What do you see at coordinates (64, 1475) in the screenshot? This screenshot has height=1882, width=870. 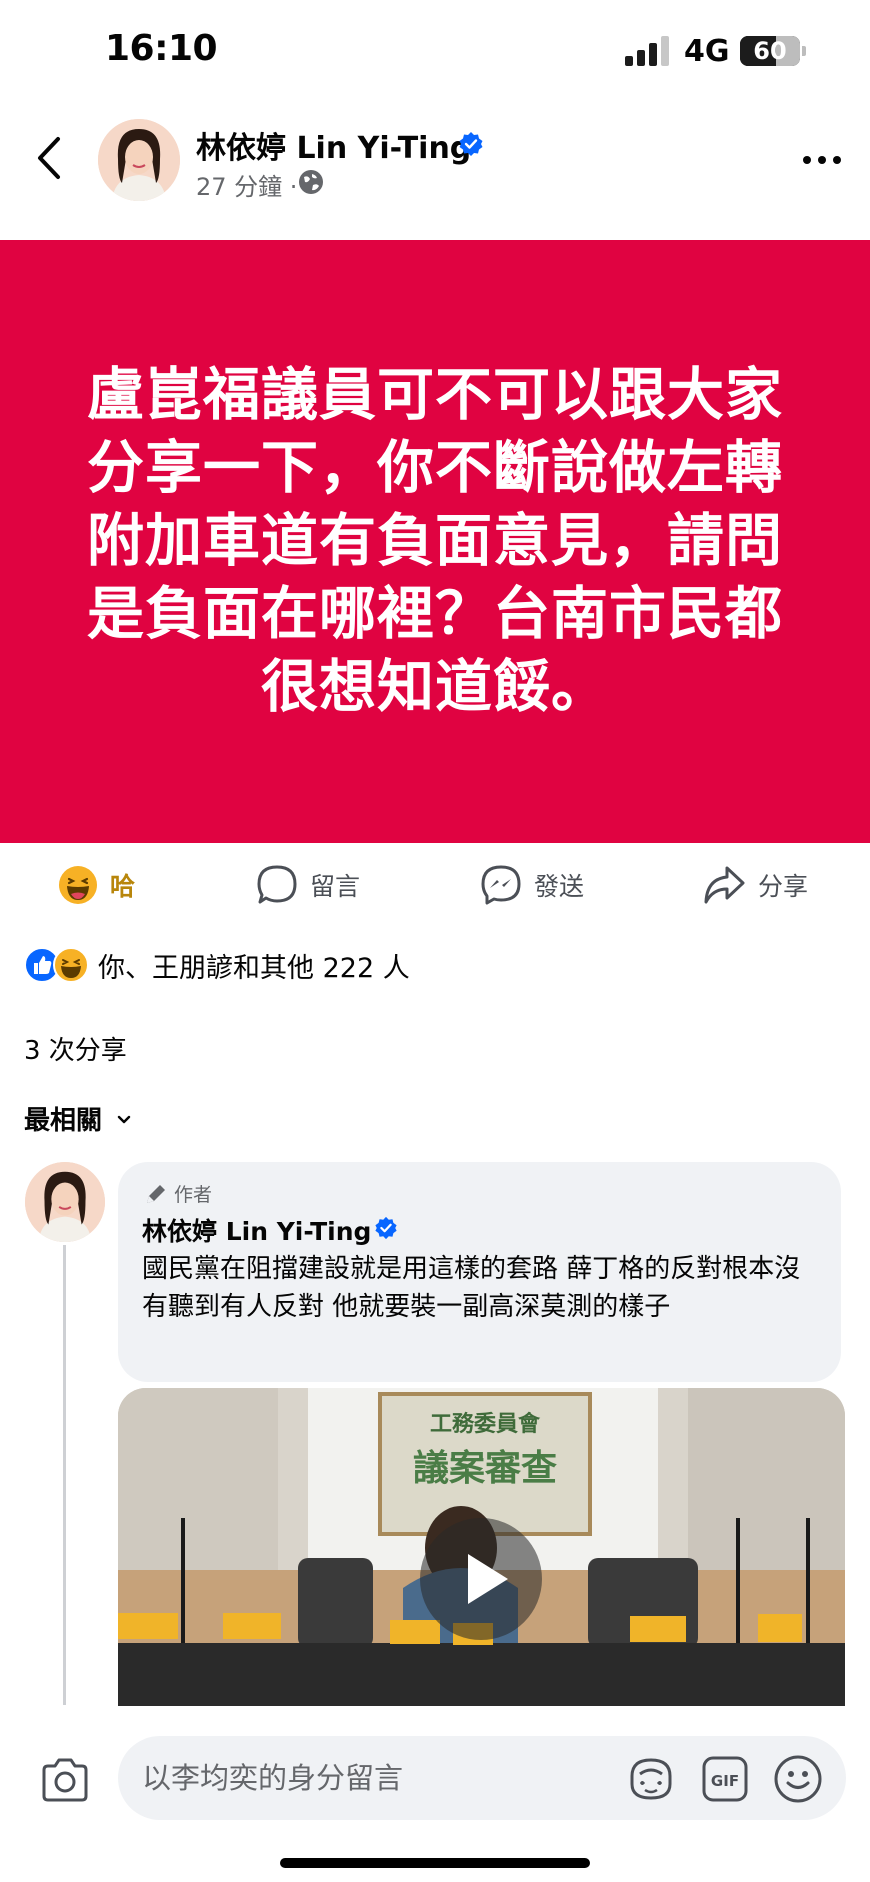 I see `comment-thread-line` at bounding box center [64, 1475].